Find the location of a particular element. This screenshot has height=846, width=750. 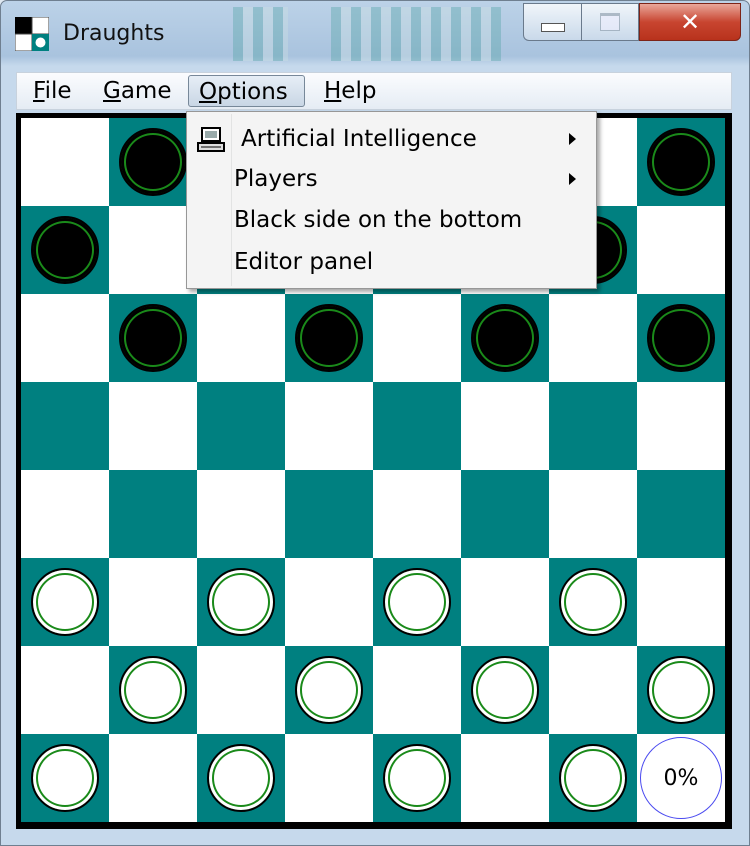

caption-buttons: ✕ is located at coordinates (632, 22).